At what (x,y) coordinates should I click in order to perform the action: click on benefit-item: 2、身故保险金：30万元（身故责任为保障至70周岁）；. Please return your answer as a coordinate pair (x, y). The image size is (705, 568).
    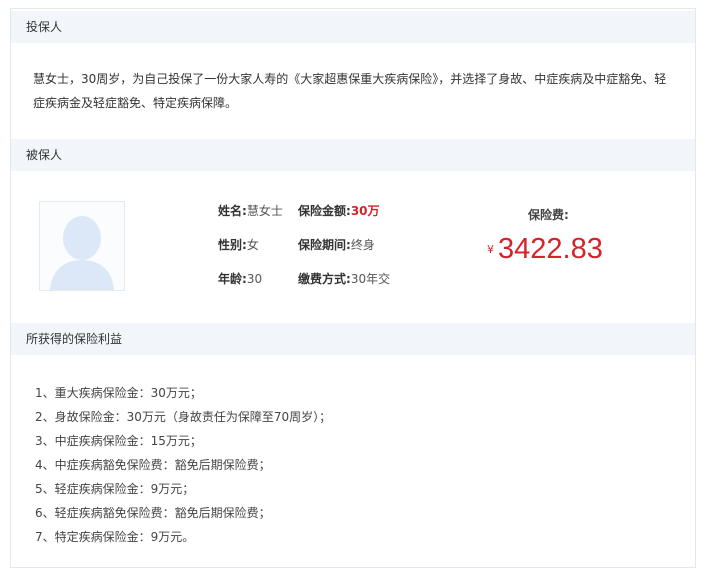
    Looking at the image, I should click on (183, 417).